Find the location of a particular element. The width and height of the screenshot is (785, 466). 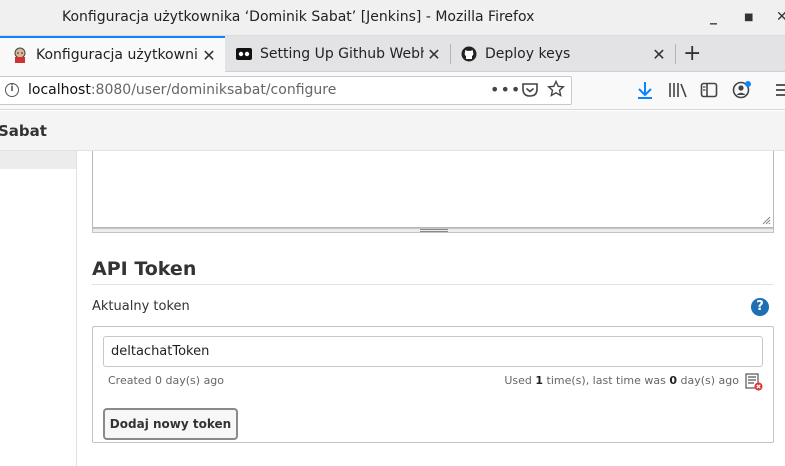

current-token-label: Aktualny token is located at coordinates (141, 306).